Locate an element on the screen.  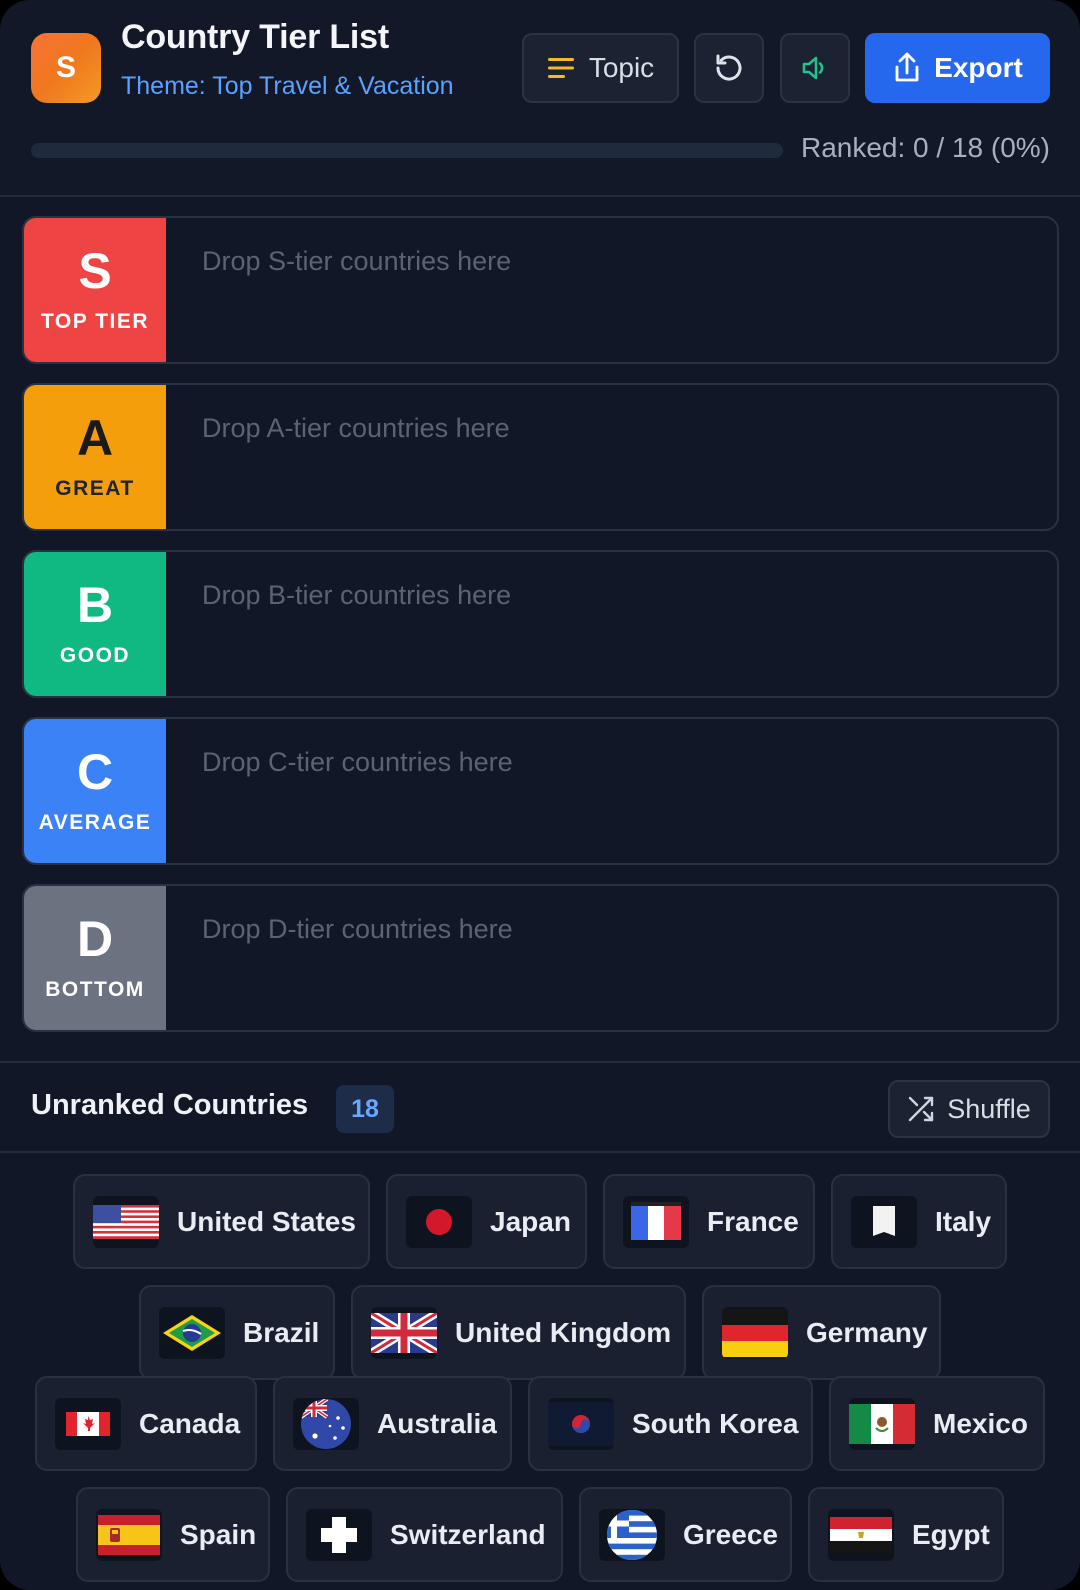
country-card: Canada is located at coordinates (146, 1423).